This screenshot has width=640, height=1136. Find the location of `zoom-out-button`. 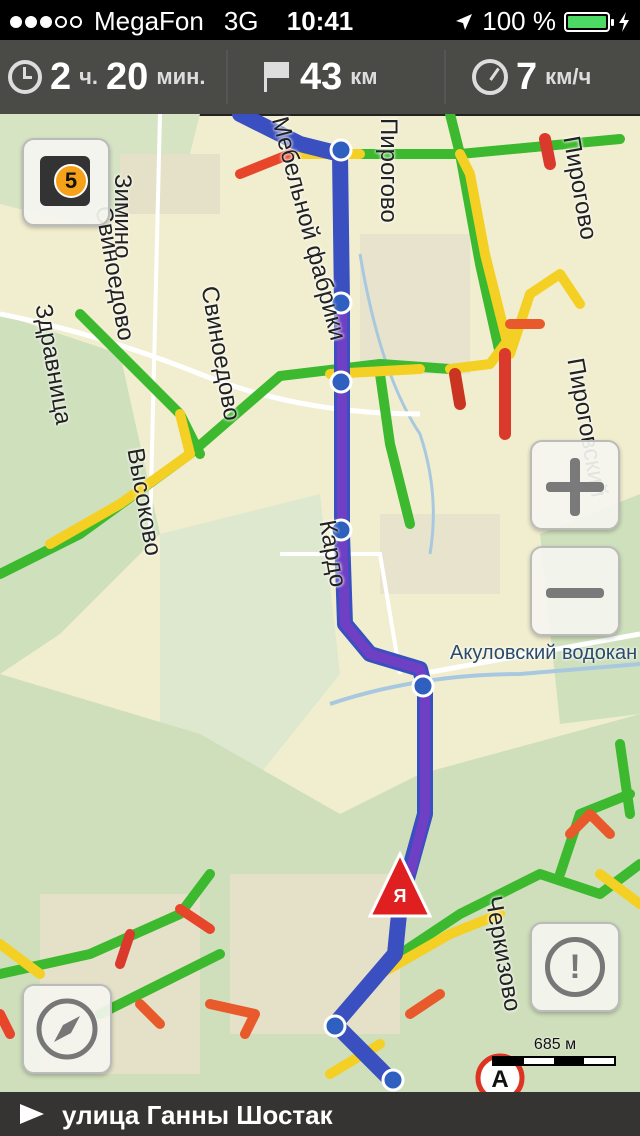

zoom-out-button is located at coordinates (575, 591).